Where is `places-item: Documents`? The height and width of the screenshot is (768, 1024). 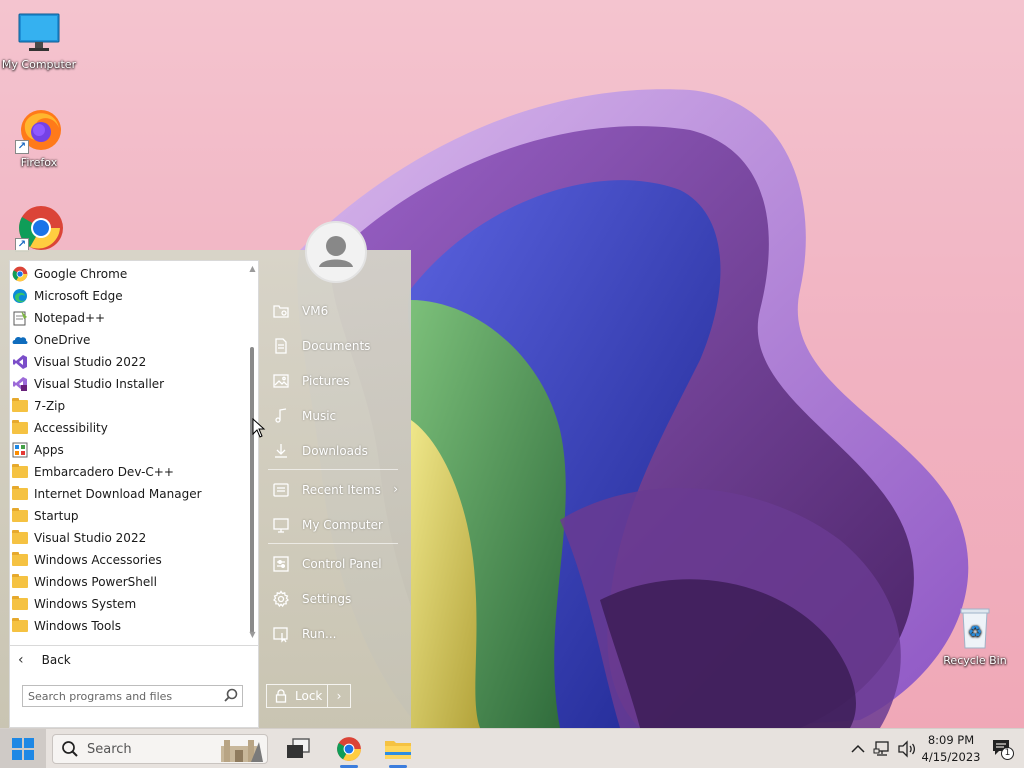 places-item: Documents is located at coordinates (336, 346).